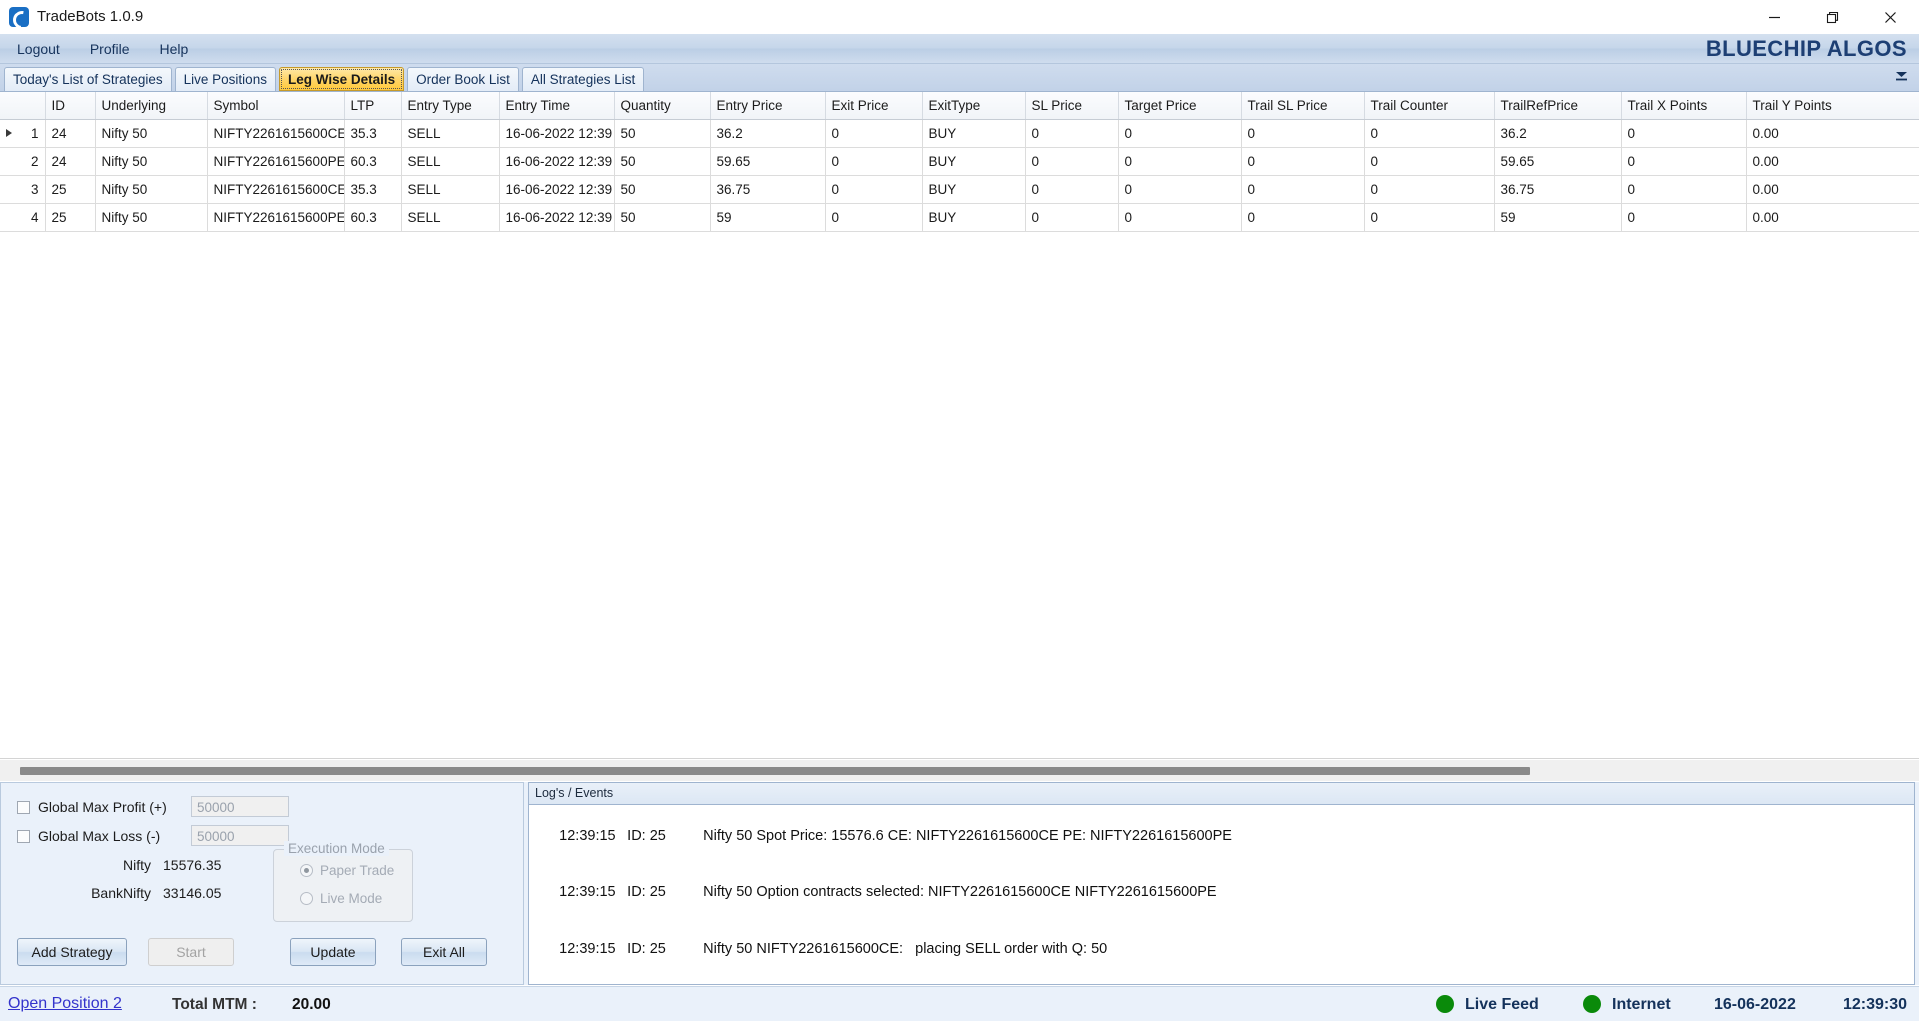 The image size is (1919, 1021). What do you see at coordinates (311, 1004) in the screenshot?
I see `total-mtm-value: 20.00` at bounding box center [311, 1004].